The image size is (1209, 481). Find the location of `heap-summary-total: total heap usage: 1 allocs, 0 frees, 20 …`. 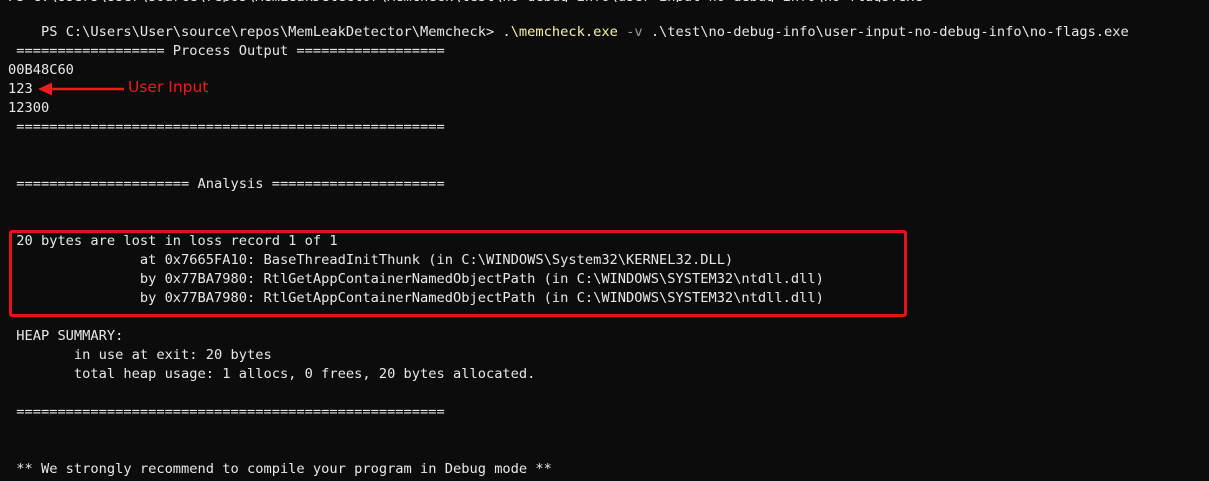

heap-summary-total: total heap usage: 1 allocs, 0 frees, 20 … is located at coordinates (272, 374).